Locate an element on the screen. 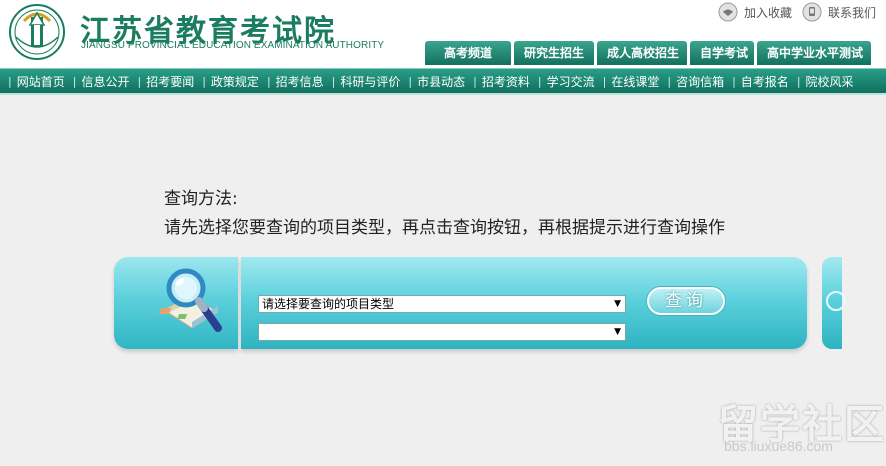 The height and width of the screenshot is (466, 886). channel-tabs: 高考频道 研究生招生 成人高校招生 自学考试 高中学业水平测试 is located at coordinates (649, 53).